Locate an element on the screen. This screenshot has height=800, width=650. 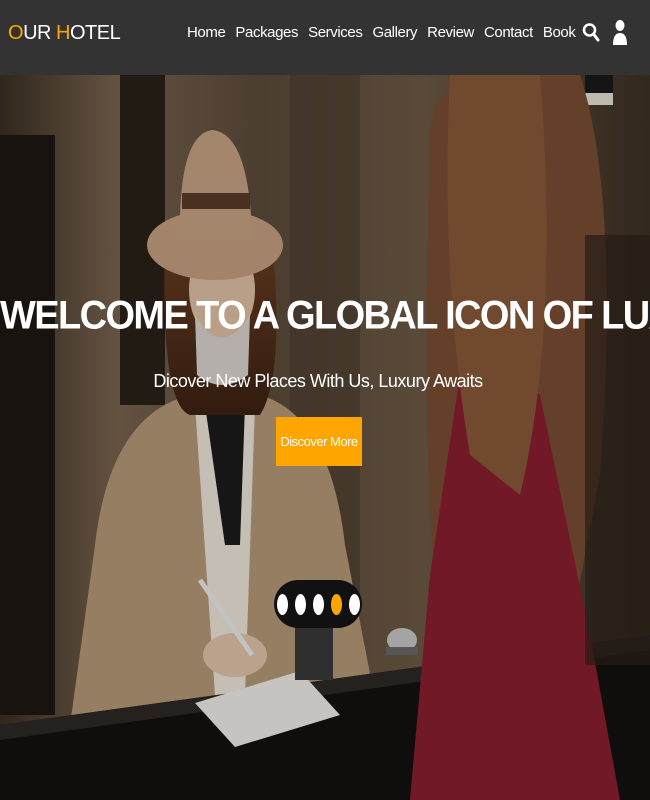
logo-text-1: UR is located at coordinates (40, 33).